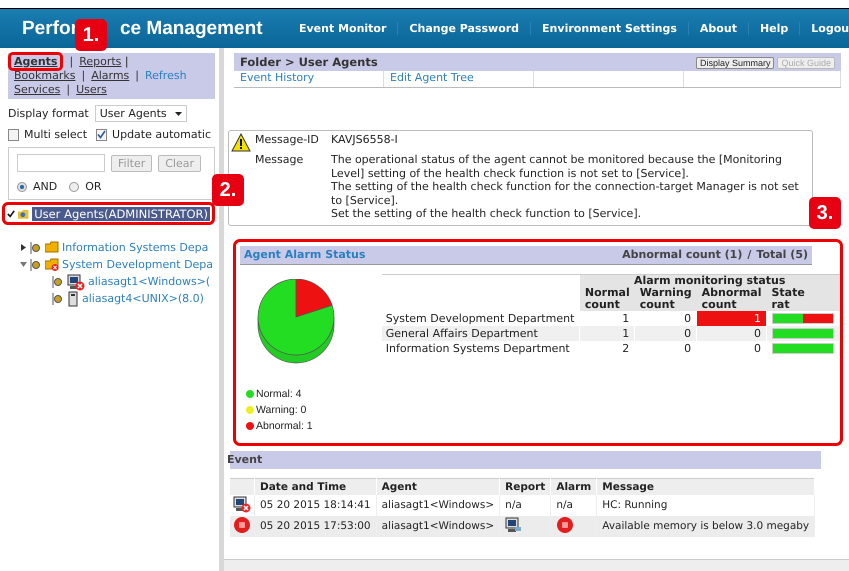 This screenshot has width=849, height=571. Describe the element at coordinates (459, 79) in the screenshot. I see `tab-link: Edit Agent Tree` at that location.